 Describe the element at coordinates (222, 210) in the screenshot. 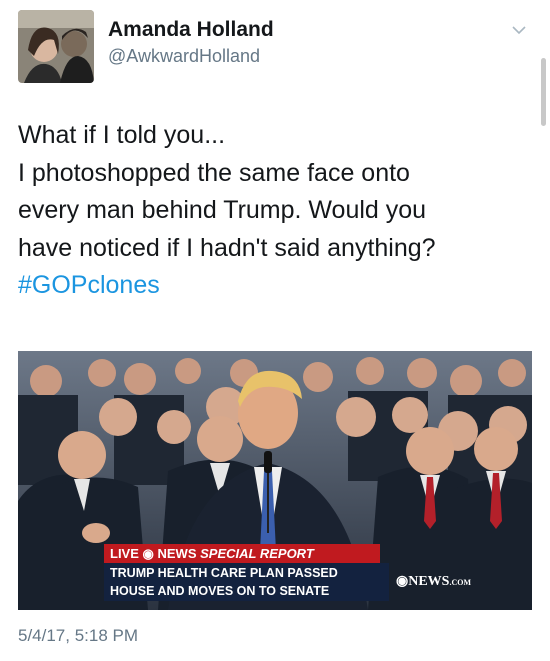

I see `tweet-line: every man behind Trump. Would you` at that location.